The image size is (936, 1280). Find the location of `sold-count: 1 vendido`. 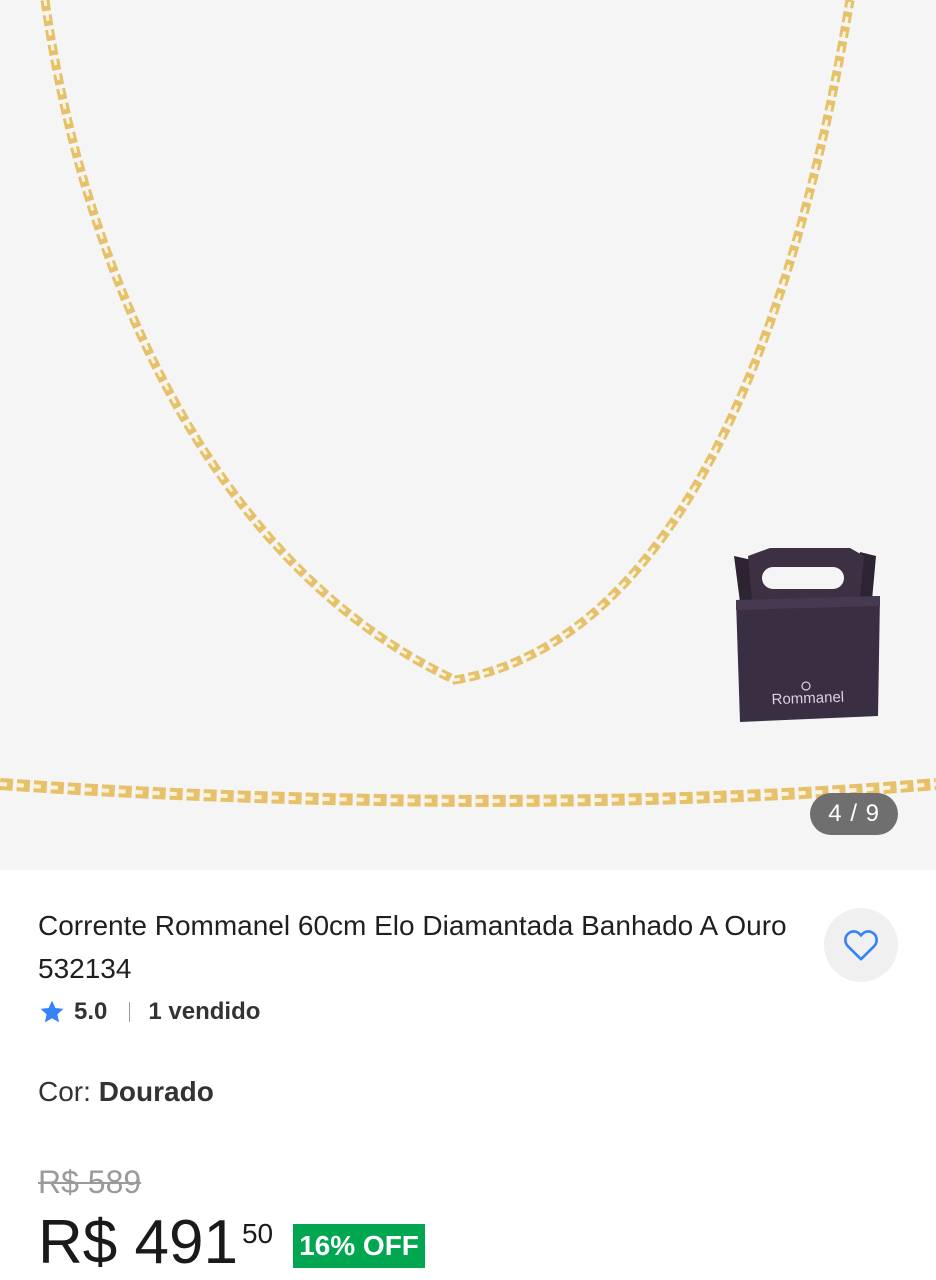

sold-count: 1 vendido is located at coordinates (204, 1011).